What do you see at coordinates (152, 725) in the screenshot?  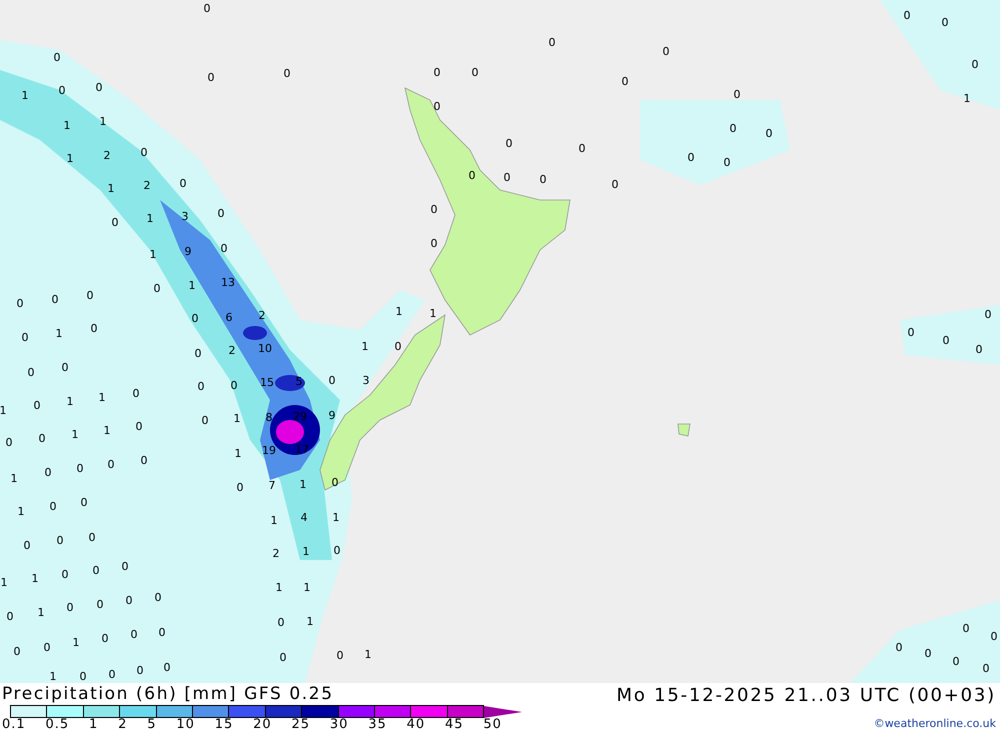 I see `scale-label: 5` at bounding box center [152, 725].